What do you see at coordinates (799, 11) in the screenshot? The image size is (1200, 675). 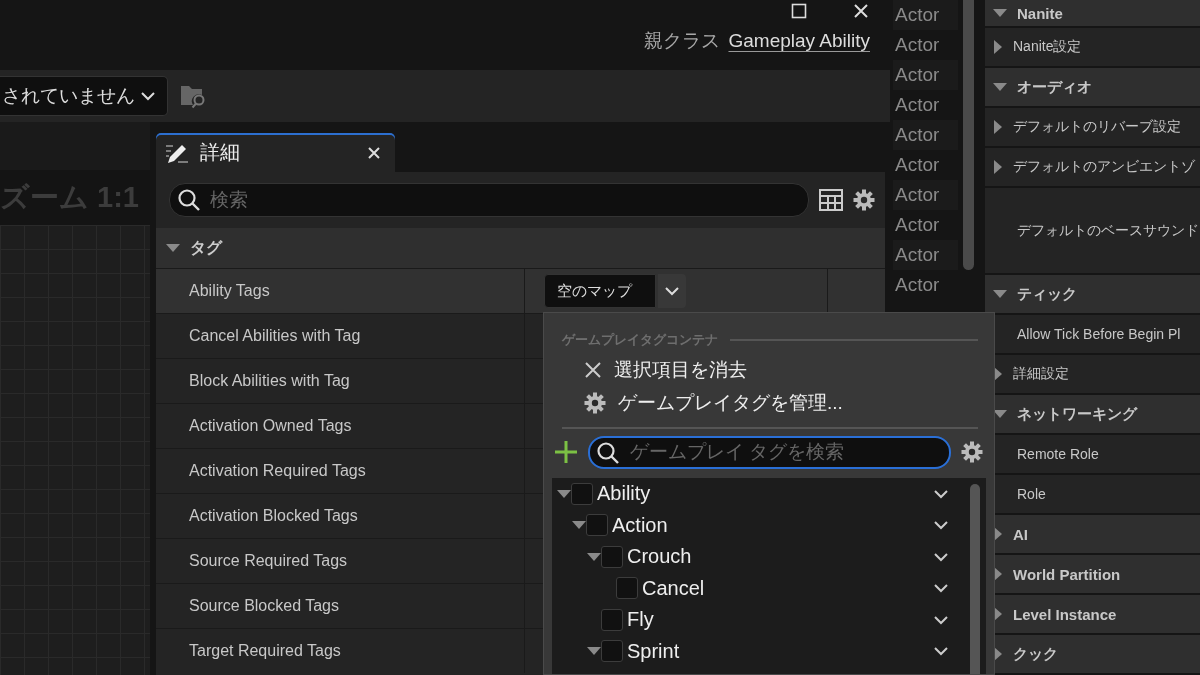 I see `maximize-button` at bounding box center [799, 11].